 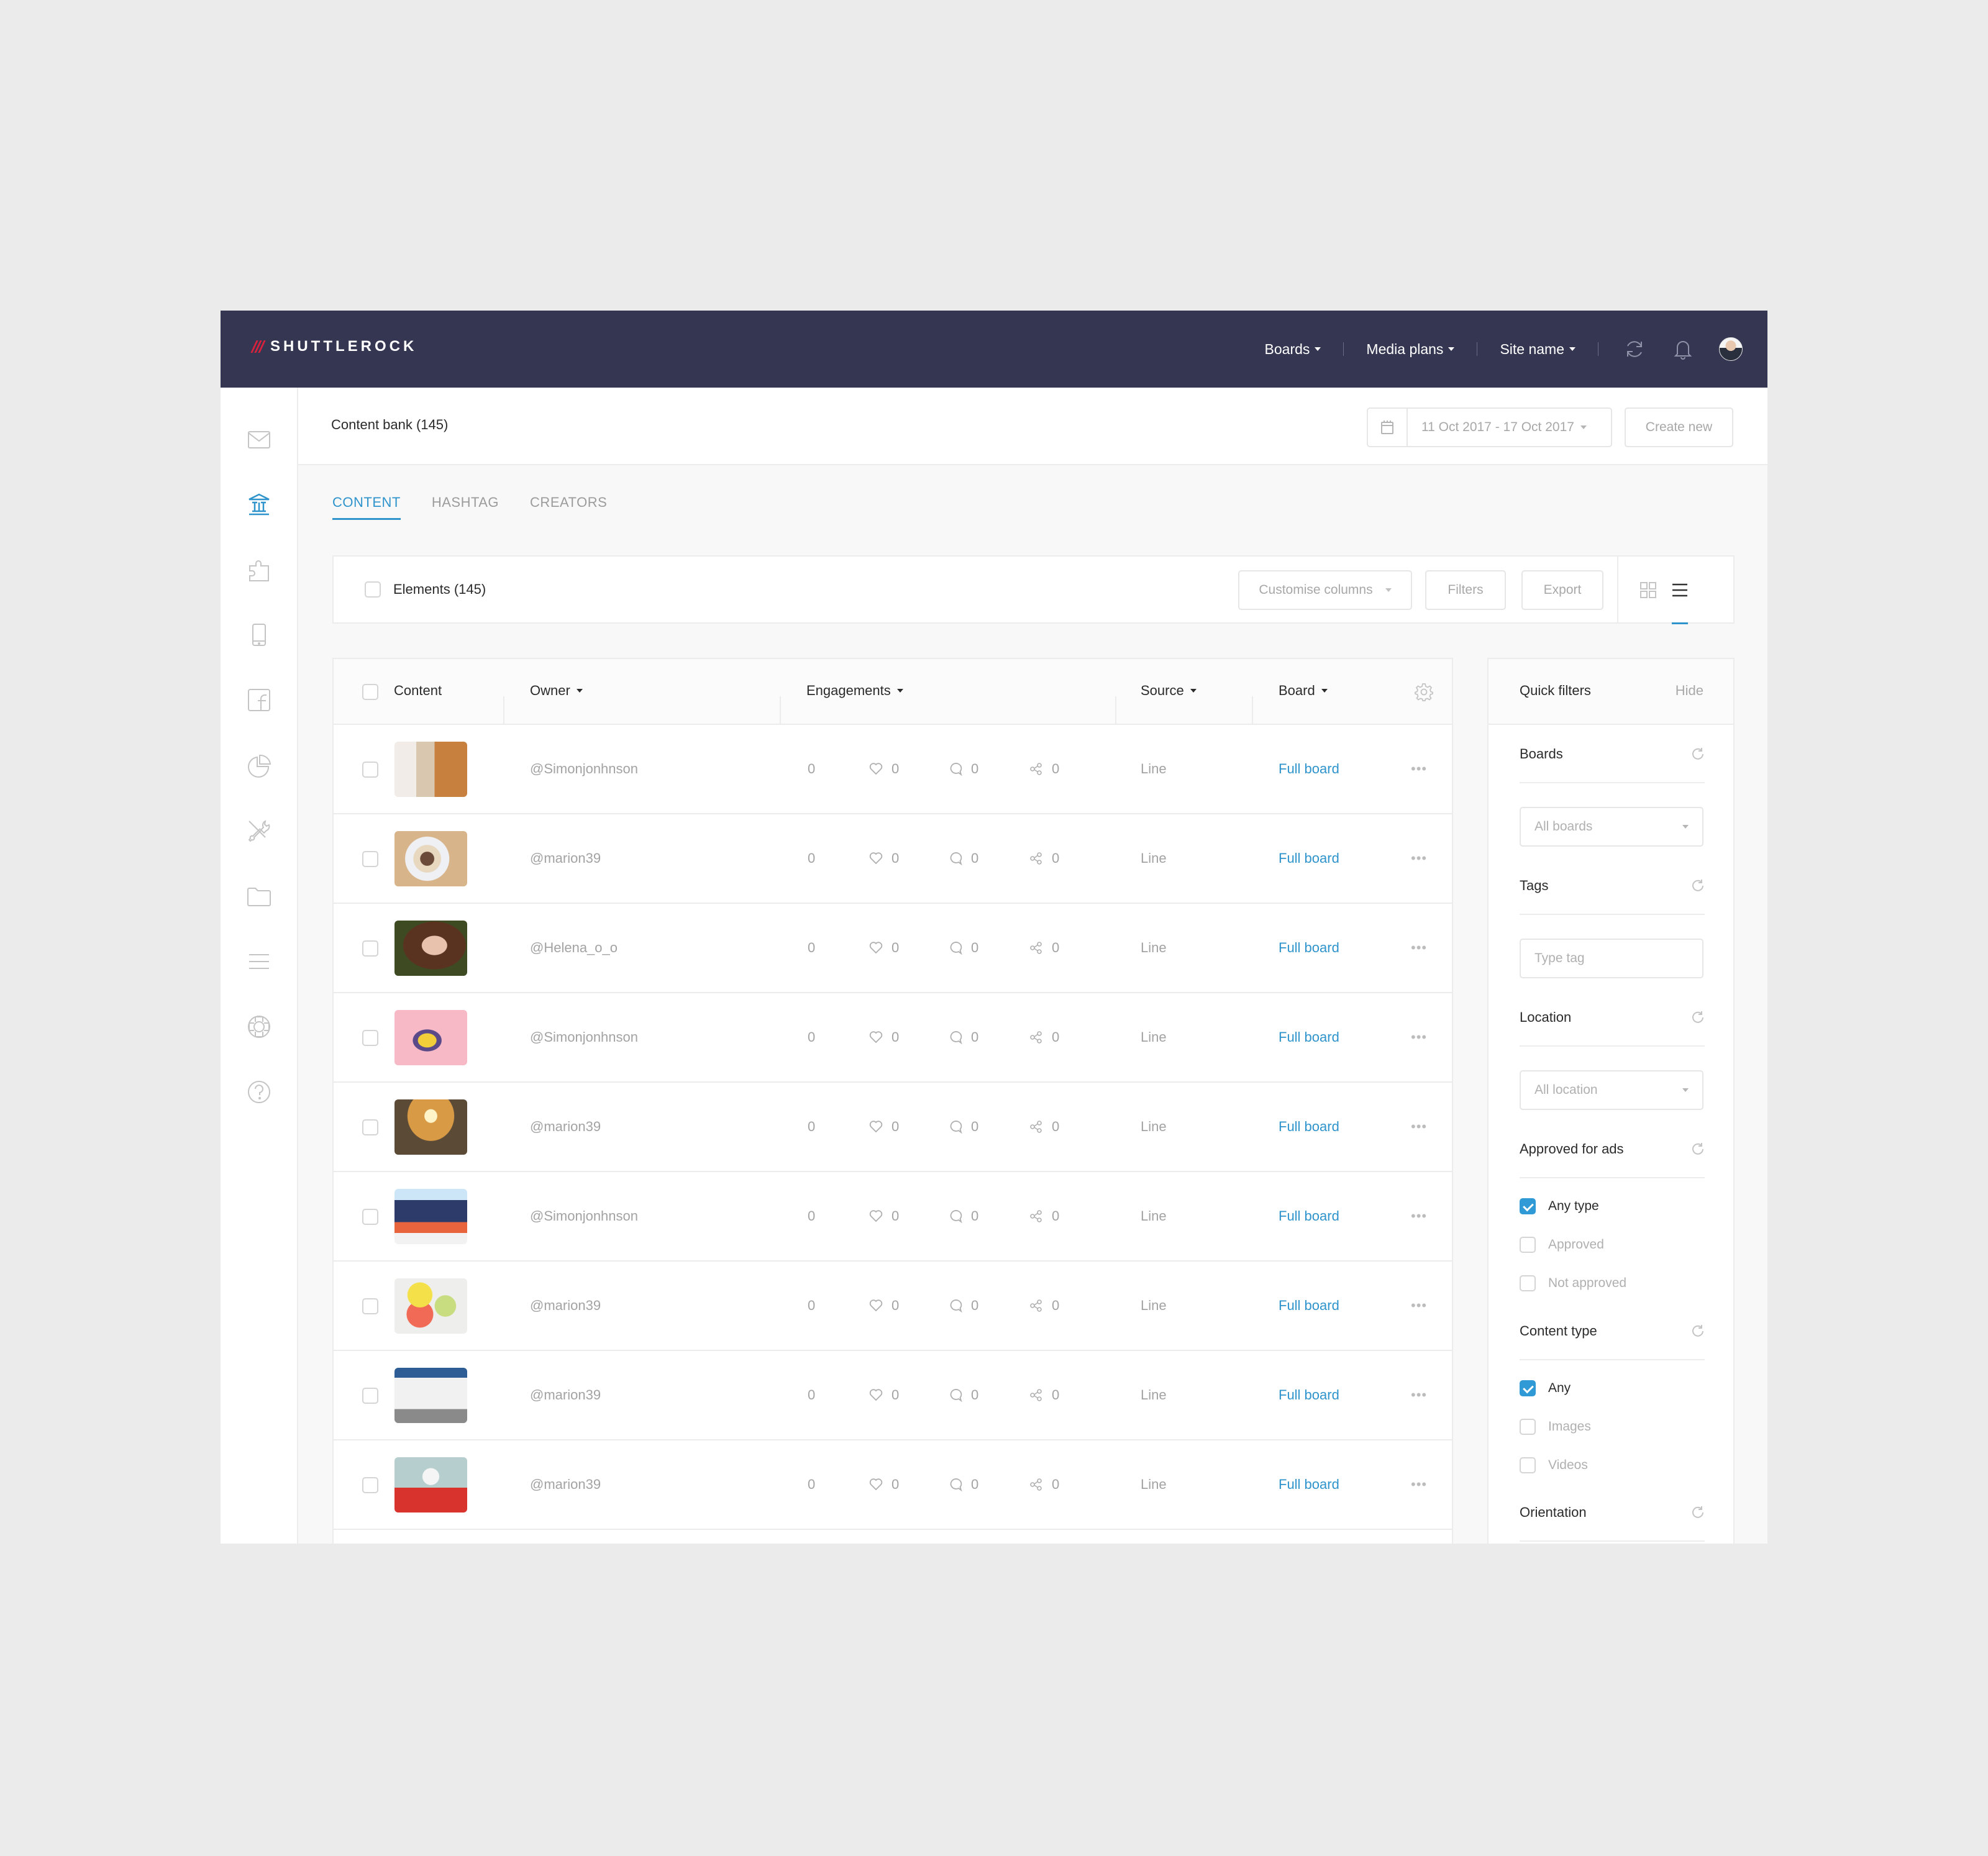 I want to click on column-engagements: Engagements, so click(x=854, y=691).